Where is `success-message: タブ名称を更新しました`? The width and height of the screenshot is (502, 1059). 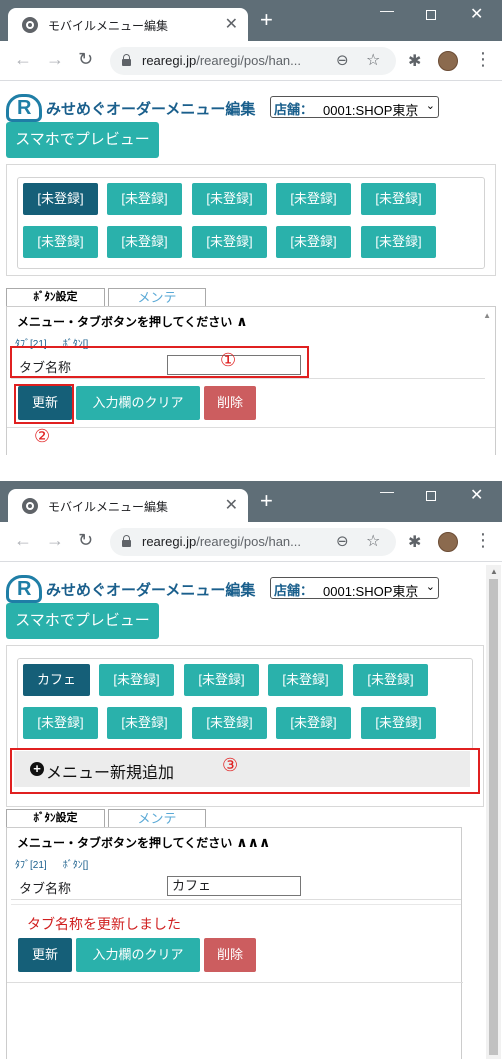
success-message: タブ名称を更新しました is located at coordinates (104, 924).